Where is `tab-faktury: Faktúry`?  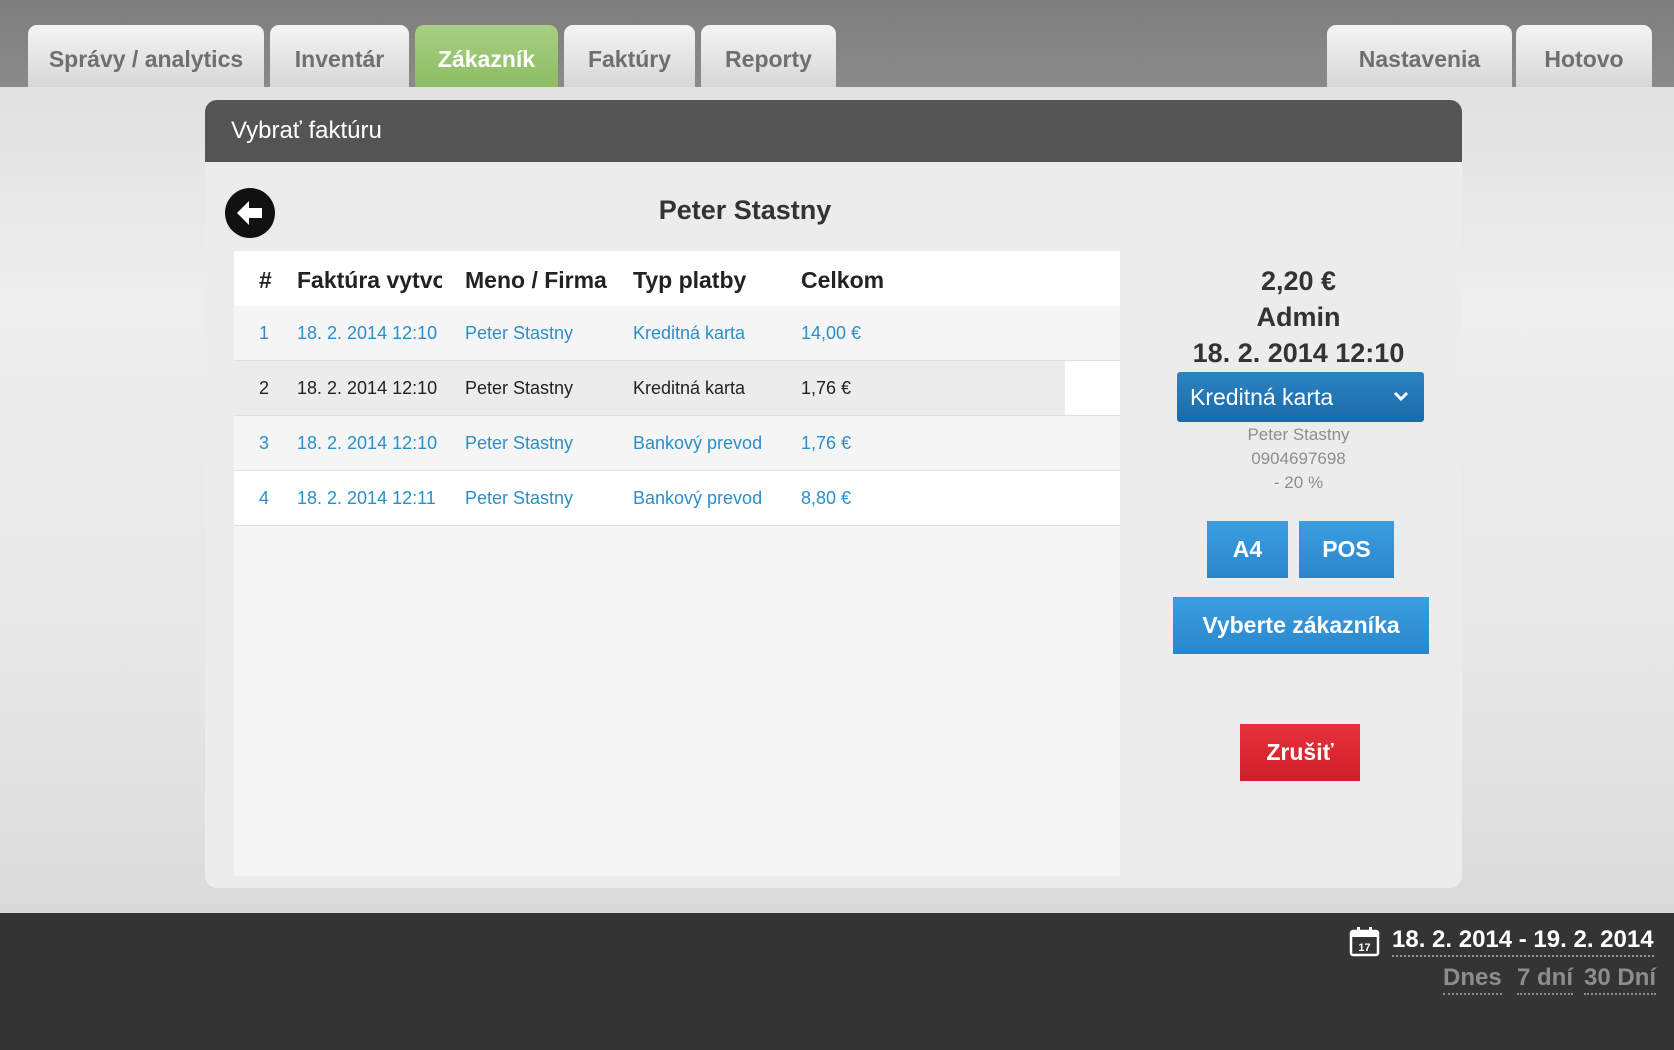
tab-faktury: Faktúry is located at coordinates (629, 56).